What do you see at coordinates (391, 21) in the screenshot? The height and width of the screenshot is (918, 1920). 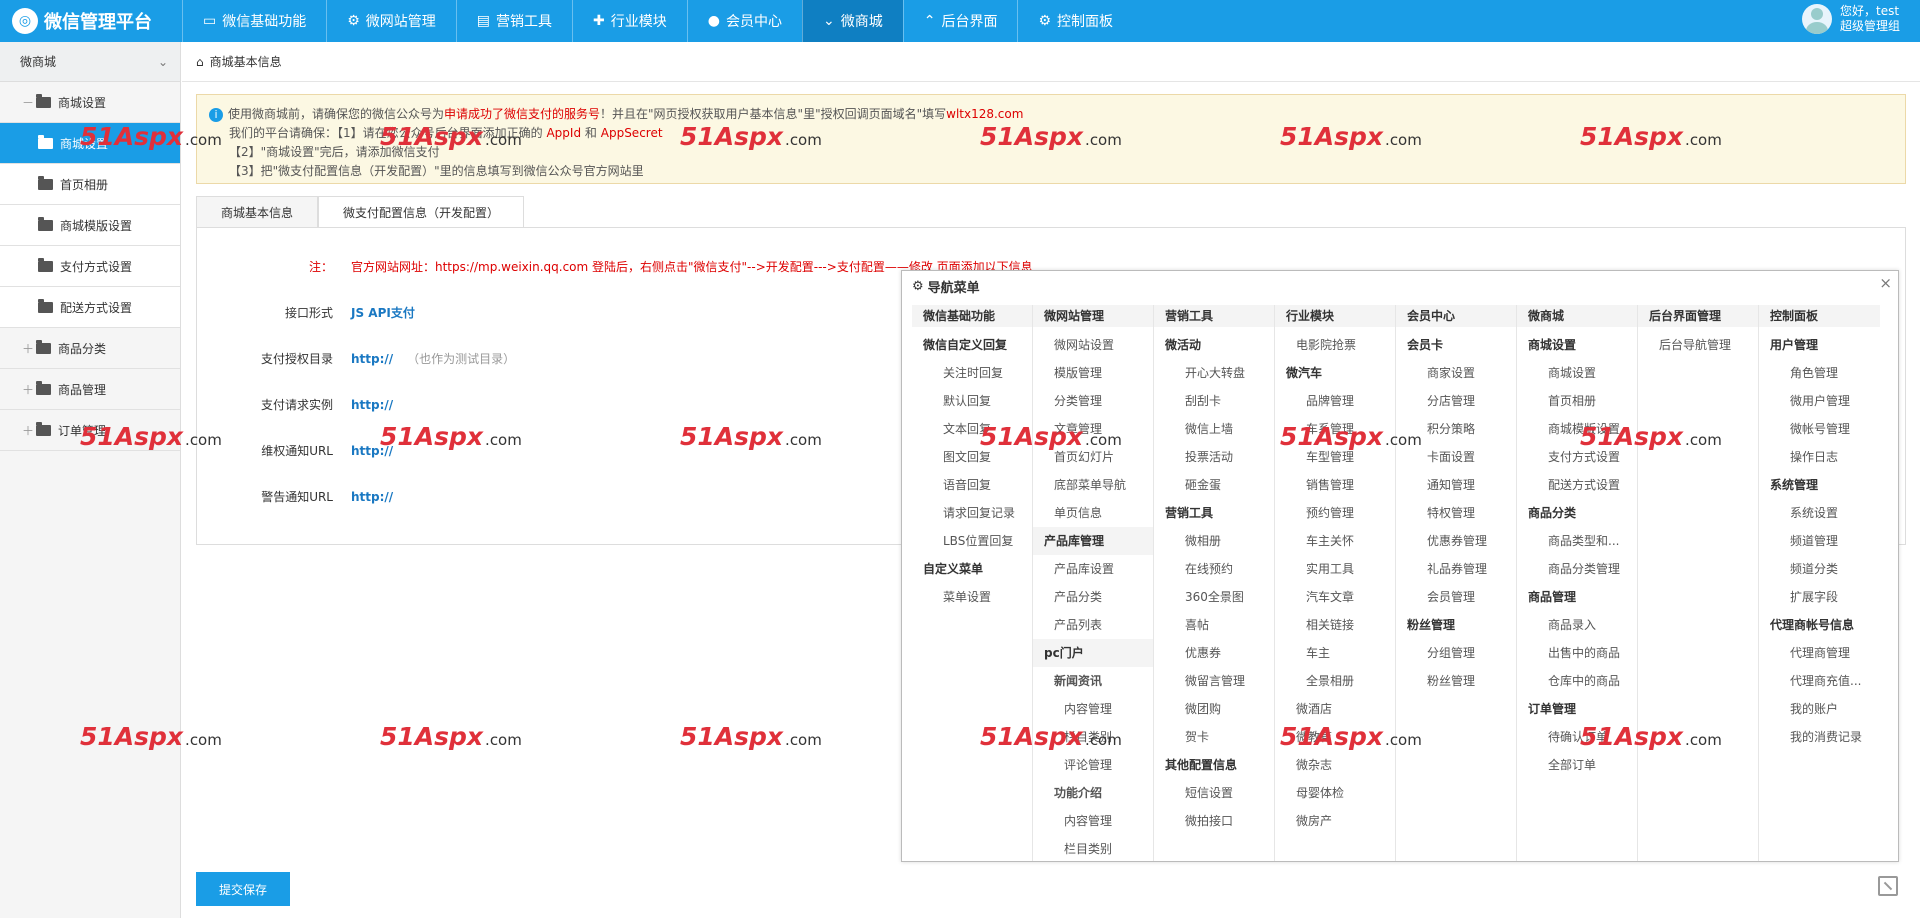 I see `top-nav-item: ⚙ 微网站管理` at bounding box center [391, 21].